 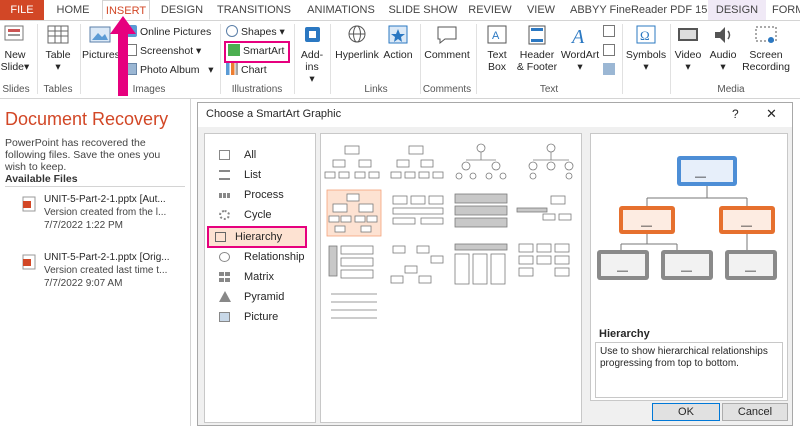 What do you see at coordinates (224, 317) in the screenshot?
I see `picture-icon` at bounding box center [224, 317].